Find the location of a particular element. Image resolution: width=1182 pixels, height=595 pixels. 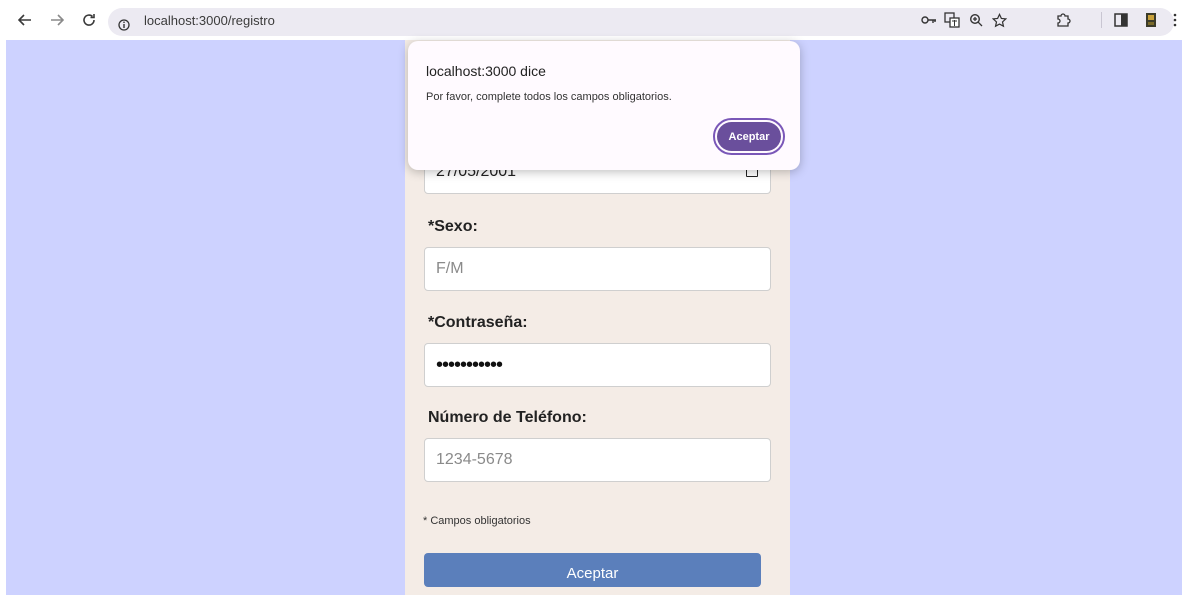

translate-icon is located at coordinates (952, 20).